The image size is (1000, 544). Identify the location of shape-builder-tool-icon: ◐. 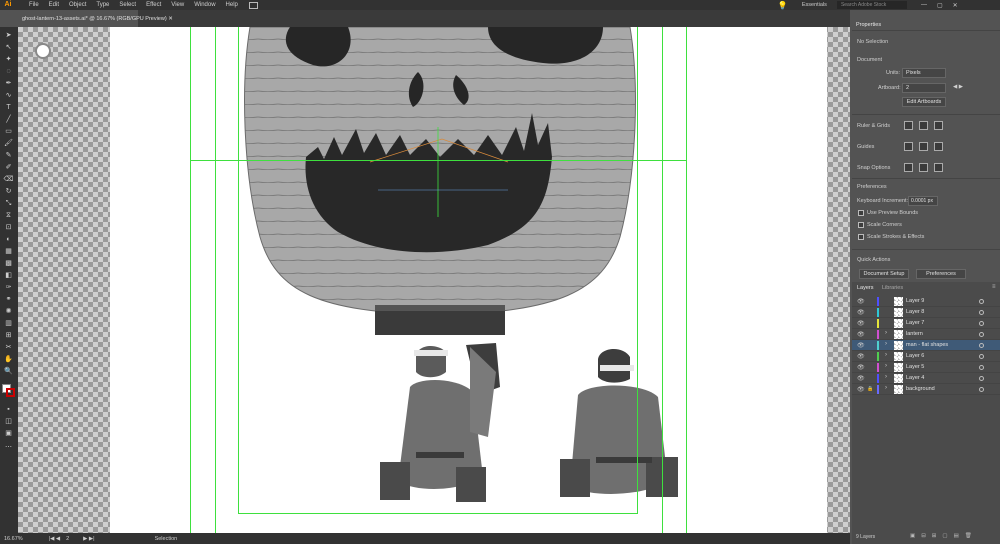
(8, 239).